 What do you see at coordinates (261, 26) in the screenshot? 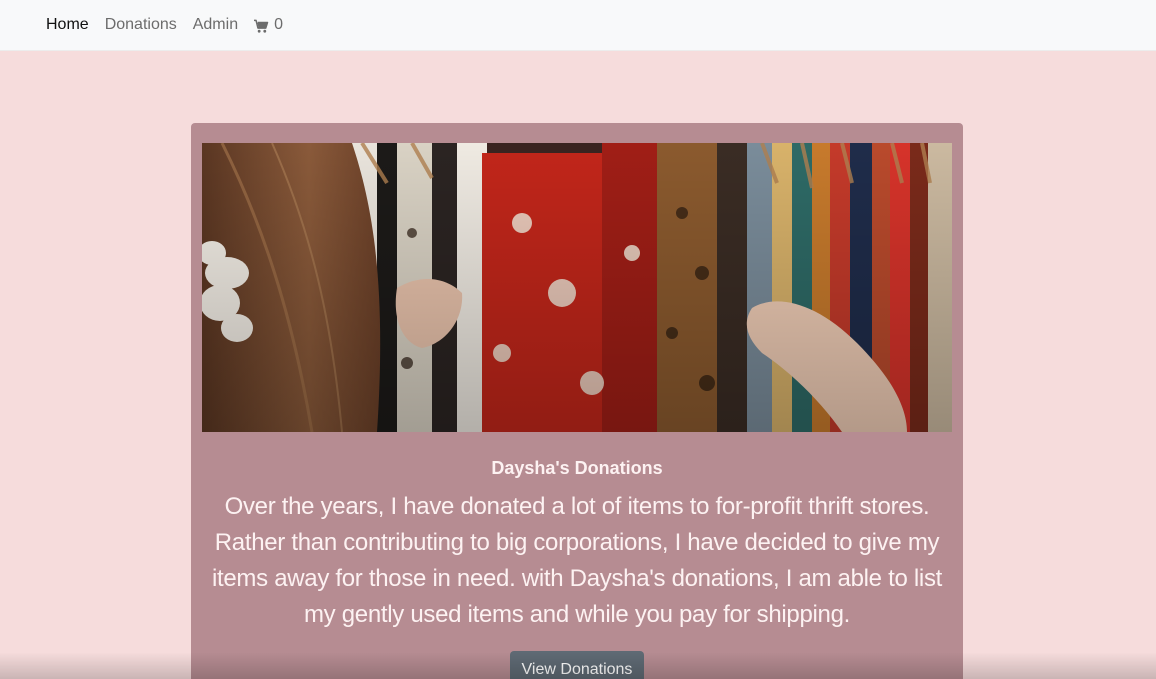
I see `cart-icon` at bounding box center [261, 26].